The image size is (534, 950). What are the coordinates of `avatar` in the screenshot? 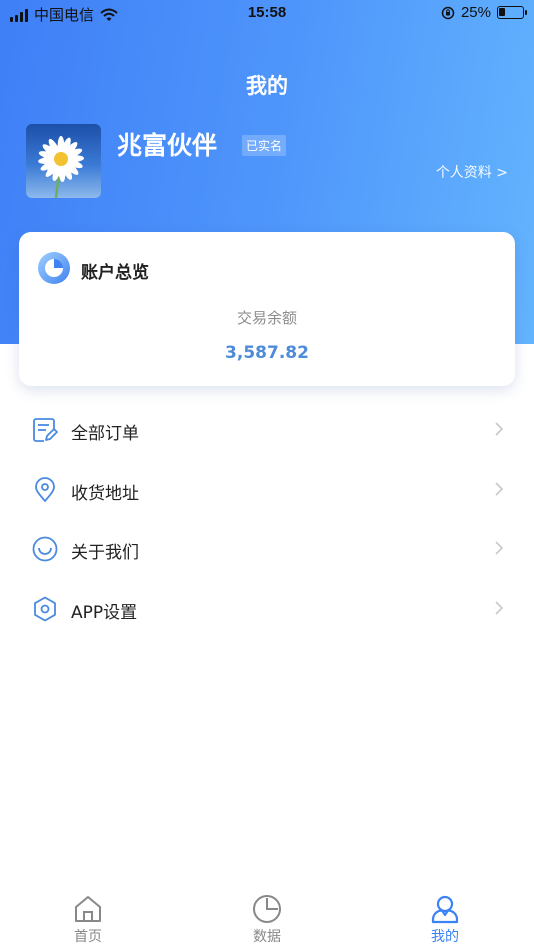 It's located at (63, 161).